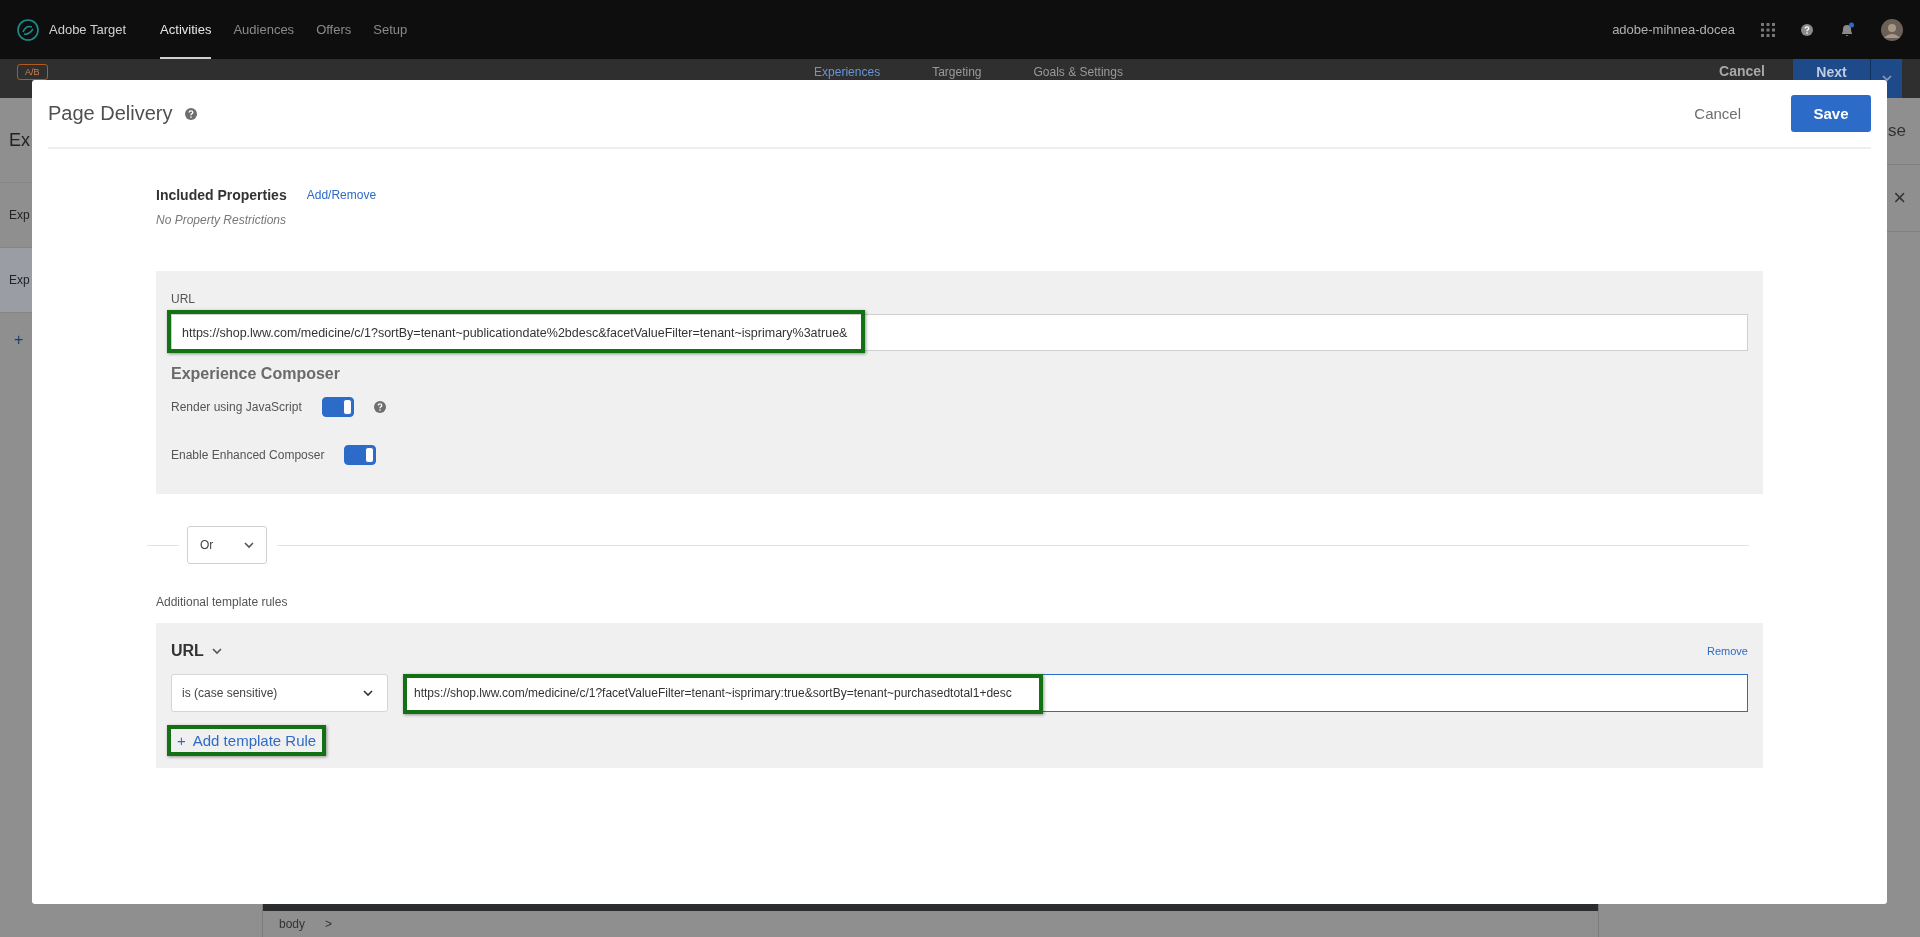  I want to click on rule-field-label: URL, so click(187, 651).